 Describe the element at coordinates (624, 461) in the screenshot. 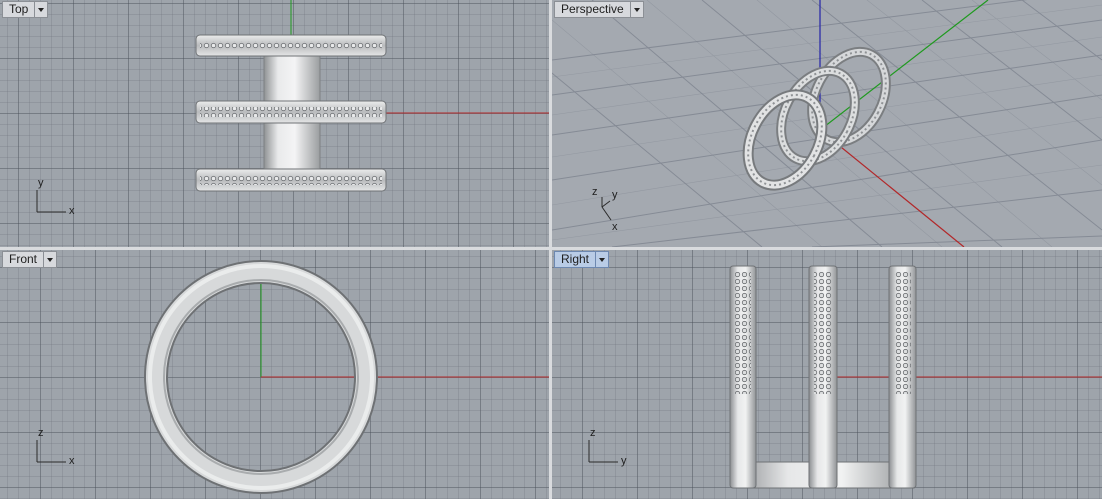

I see `axis-label-horizontal: y` at that location.